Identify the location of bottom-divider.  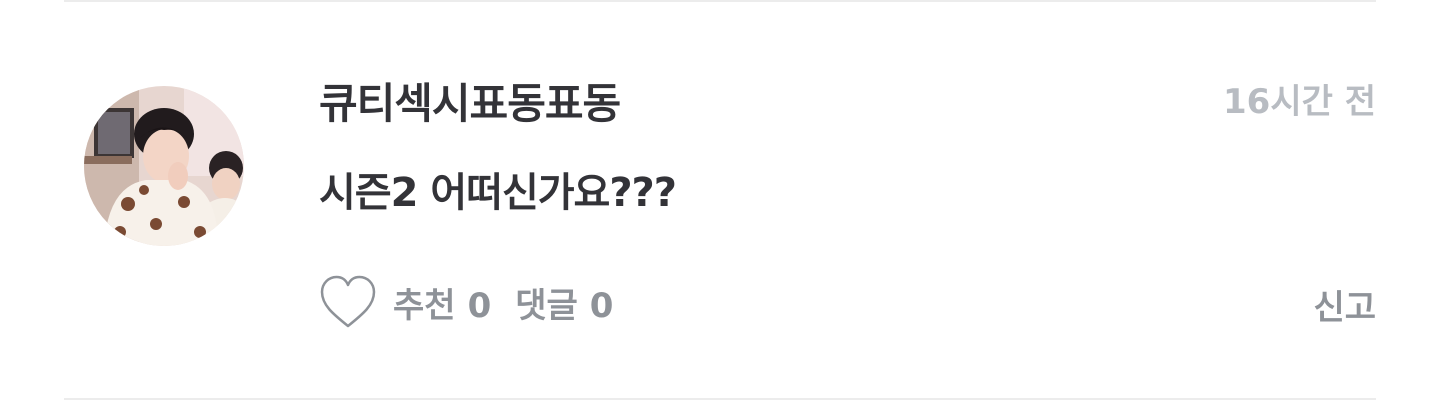
(720, 399).